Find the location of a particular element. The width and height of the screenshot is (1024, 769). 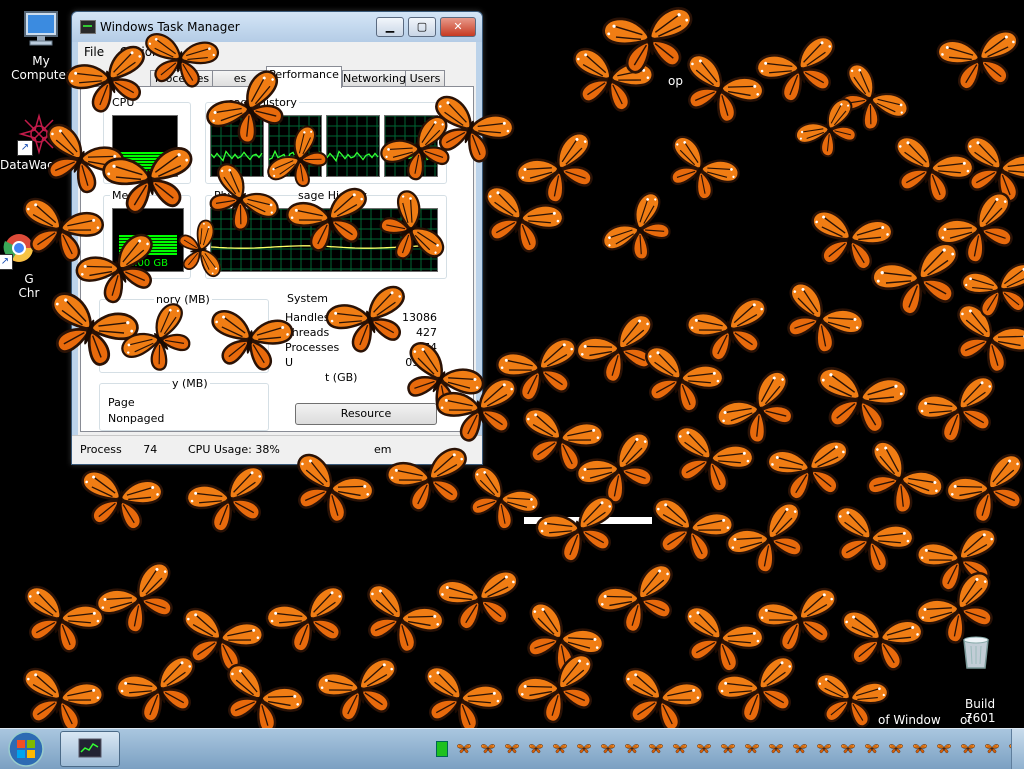

tab-users: Users is located at coordinates (425, 78).